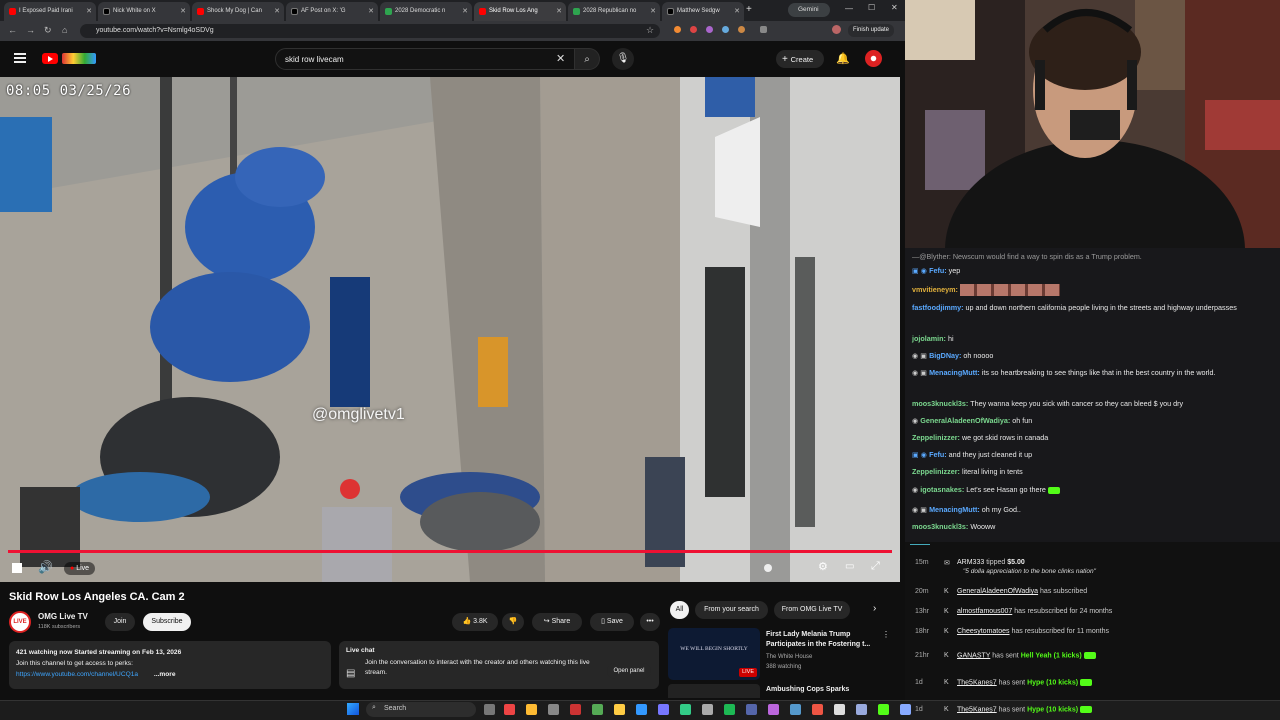 The height and width of the screenshot is (720, 1280). Describe the element at coordinates (650, 30) in the screenshot. I see `bookmark-star-icon: ☆` at that location.